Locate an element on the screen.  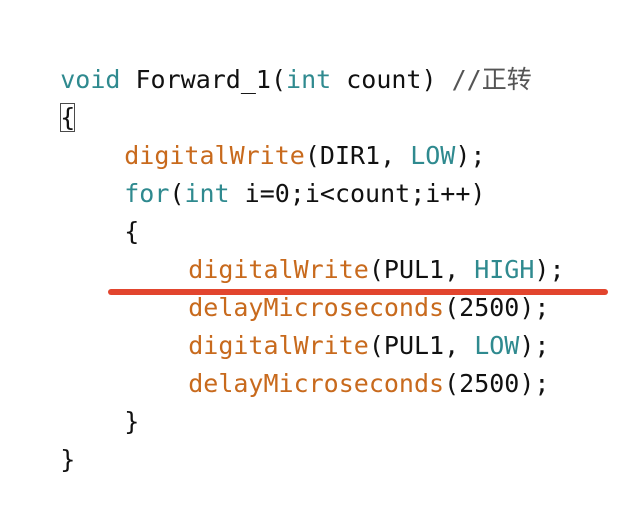
code-line-11: } is located at coordinates (37, 438).